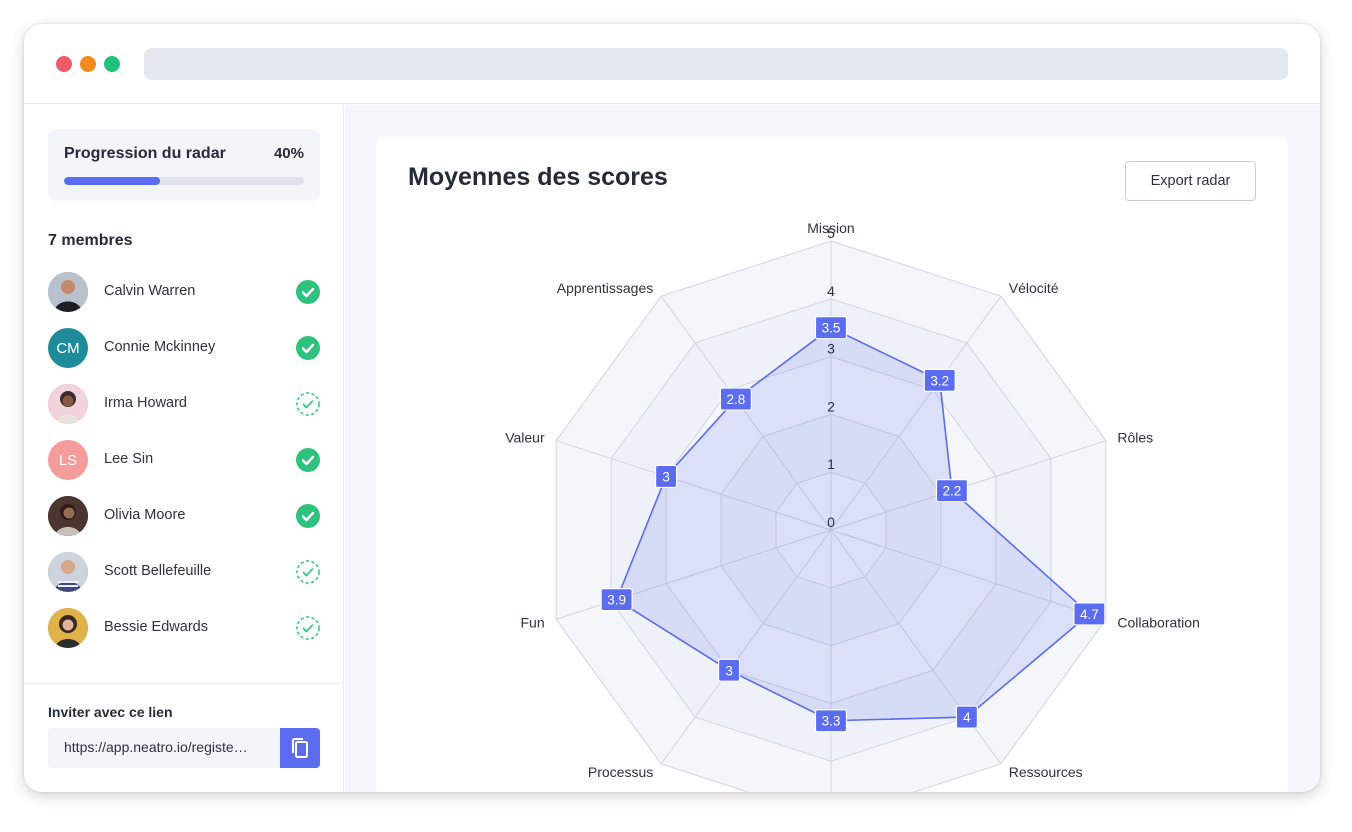  What do you see at coordinates (830, 228) in the screenshot?
I see `radar-axis-label: Mission` at bounding box center [830, 228].